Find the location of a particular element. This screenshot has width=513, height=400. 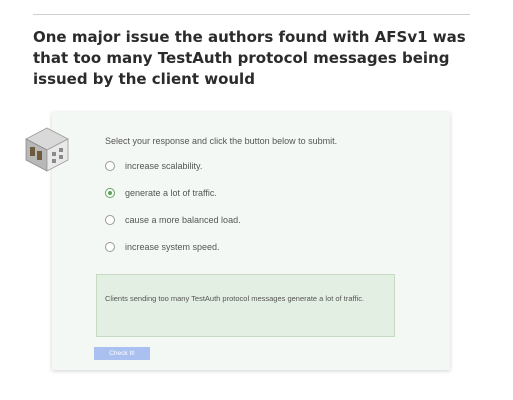

option-label: increase system speed. is located at coordinates (172, 247).